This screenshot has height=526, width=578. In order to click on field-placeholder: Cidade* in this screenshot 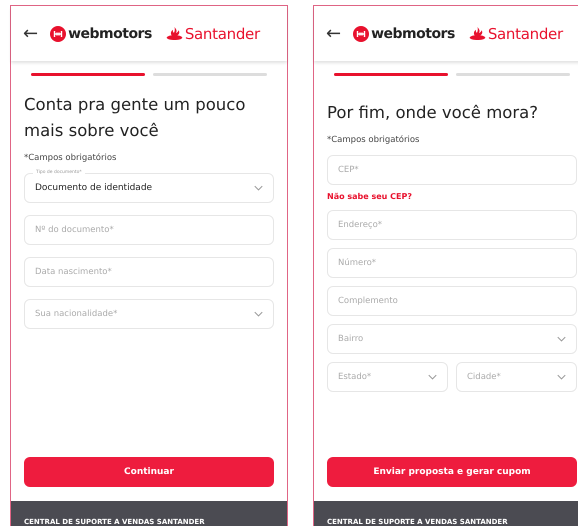, I will do `click(484, 377)`.